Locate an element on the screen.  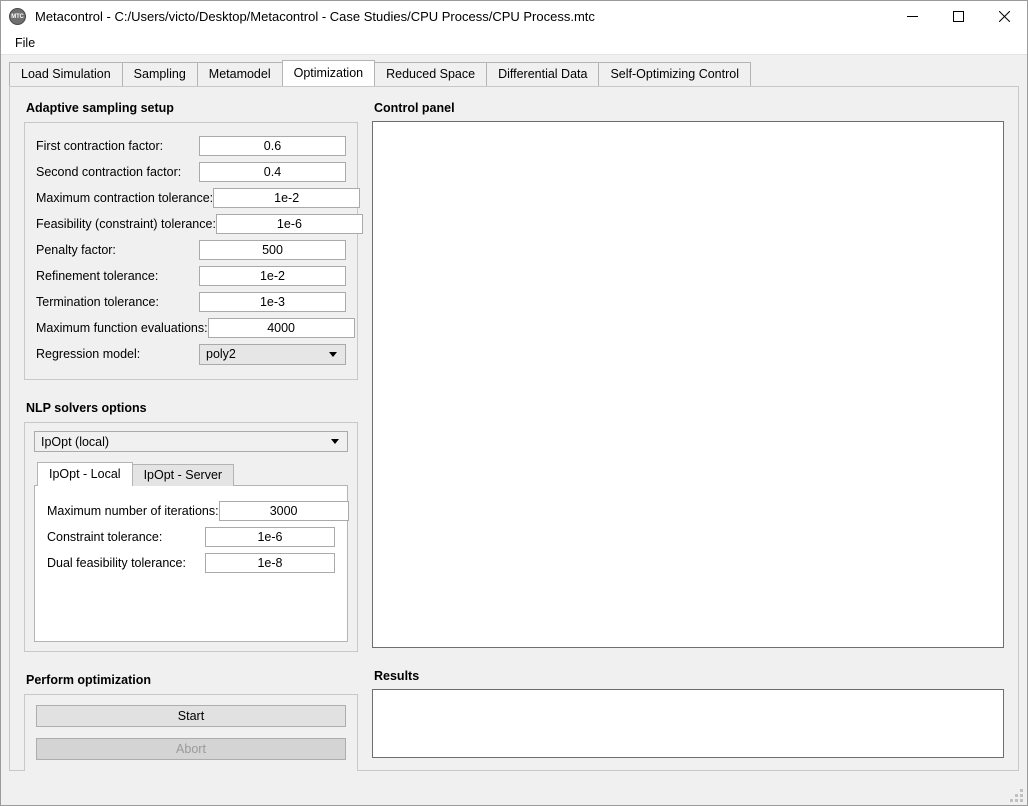
input-dual-feasibility-tolerance: 1e-8 is located at coordinates (270, 563).